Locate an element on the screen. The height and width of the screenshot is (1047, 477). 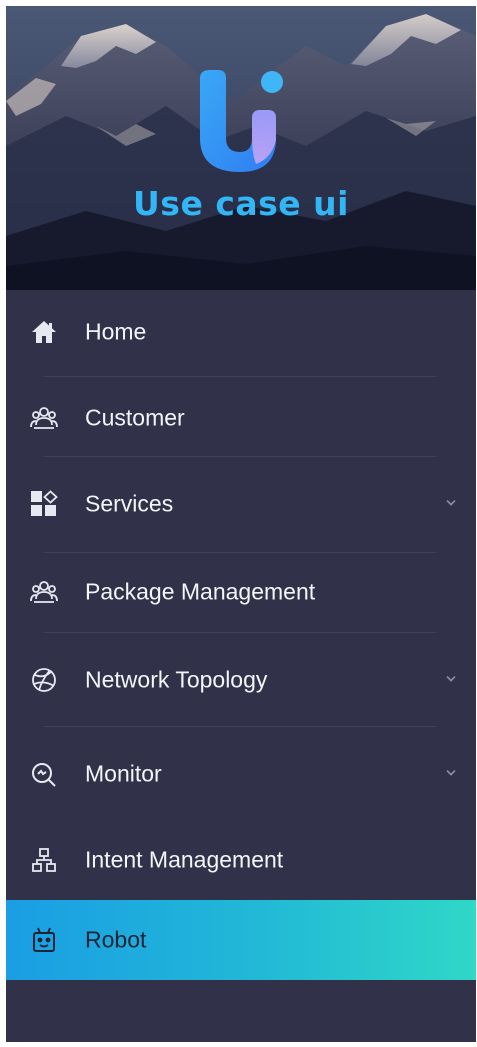
home-icon is located at coordinates (44, 332).